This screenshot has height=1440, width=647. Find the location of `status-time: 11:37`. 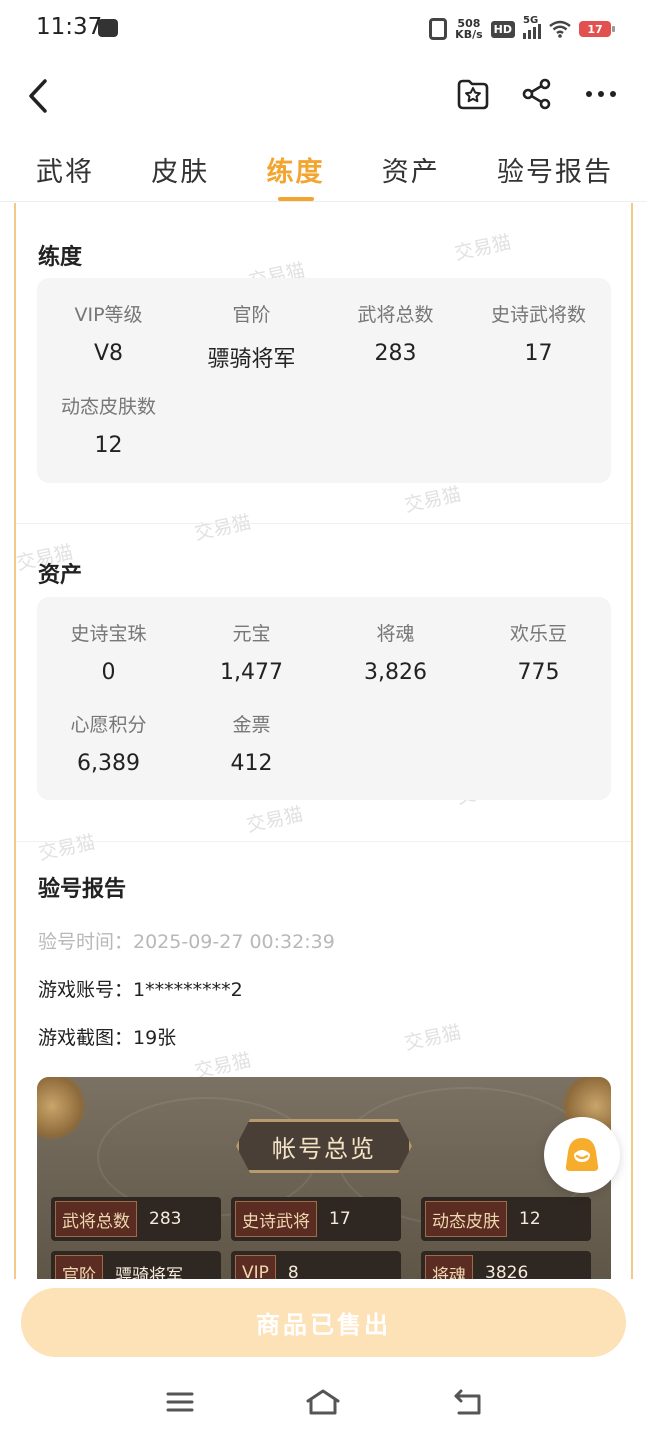

status-time: 11:37 is located at coordinates (69, 27).